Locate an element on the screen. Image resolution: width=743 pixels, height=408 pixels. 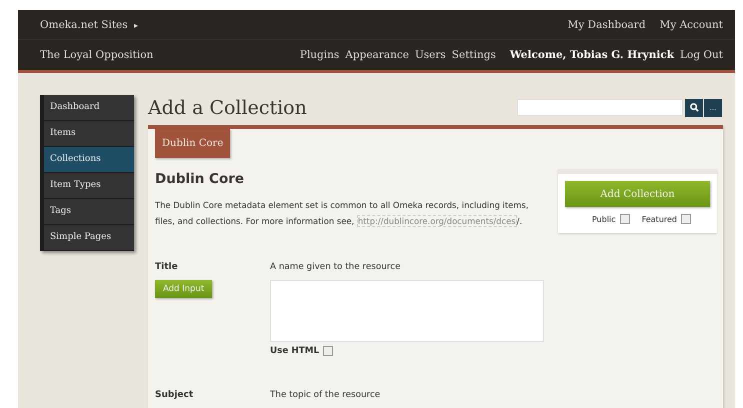
search-field is located at coordinates (600, 107).